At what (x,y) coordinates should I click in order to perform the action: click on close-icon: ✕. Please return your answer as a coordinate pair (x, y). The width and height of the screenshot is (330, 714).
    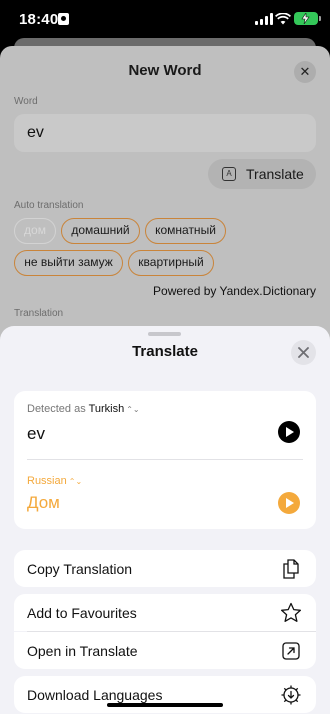
    Looking at the image, I should click on (305, 72).